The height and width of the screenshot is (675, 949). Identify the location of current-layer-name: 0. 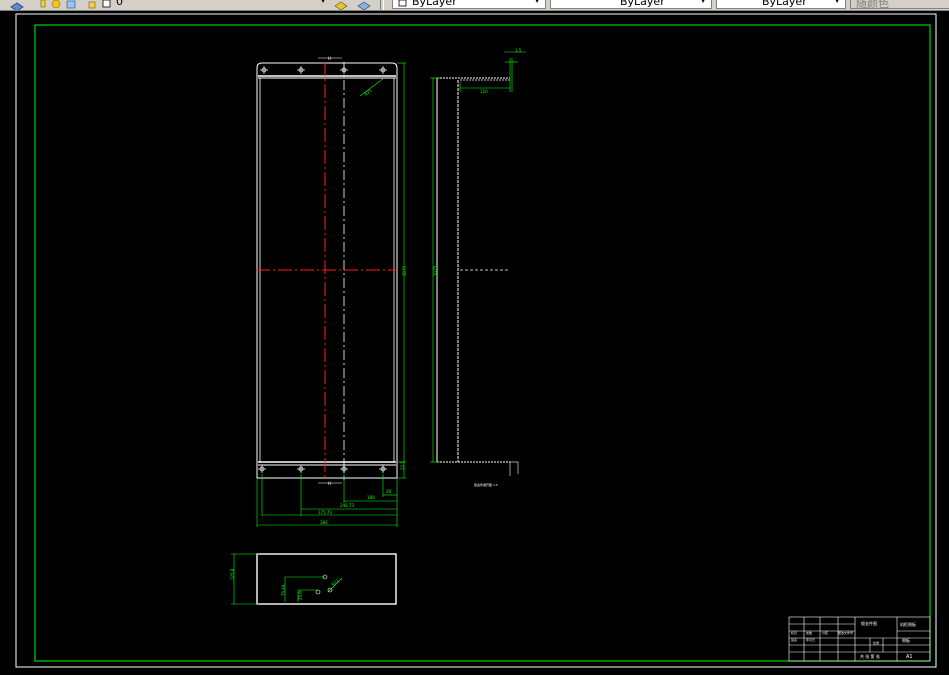
(119, 4).